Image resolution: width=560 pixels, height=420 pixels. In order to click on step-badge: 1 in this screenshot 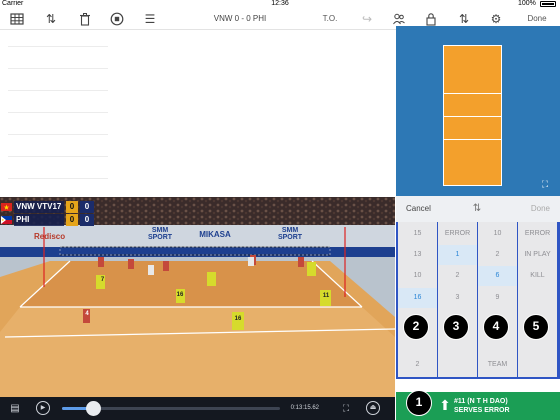, I will do `click(419, 403)`.